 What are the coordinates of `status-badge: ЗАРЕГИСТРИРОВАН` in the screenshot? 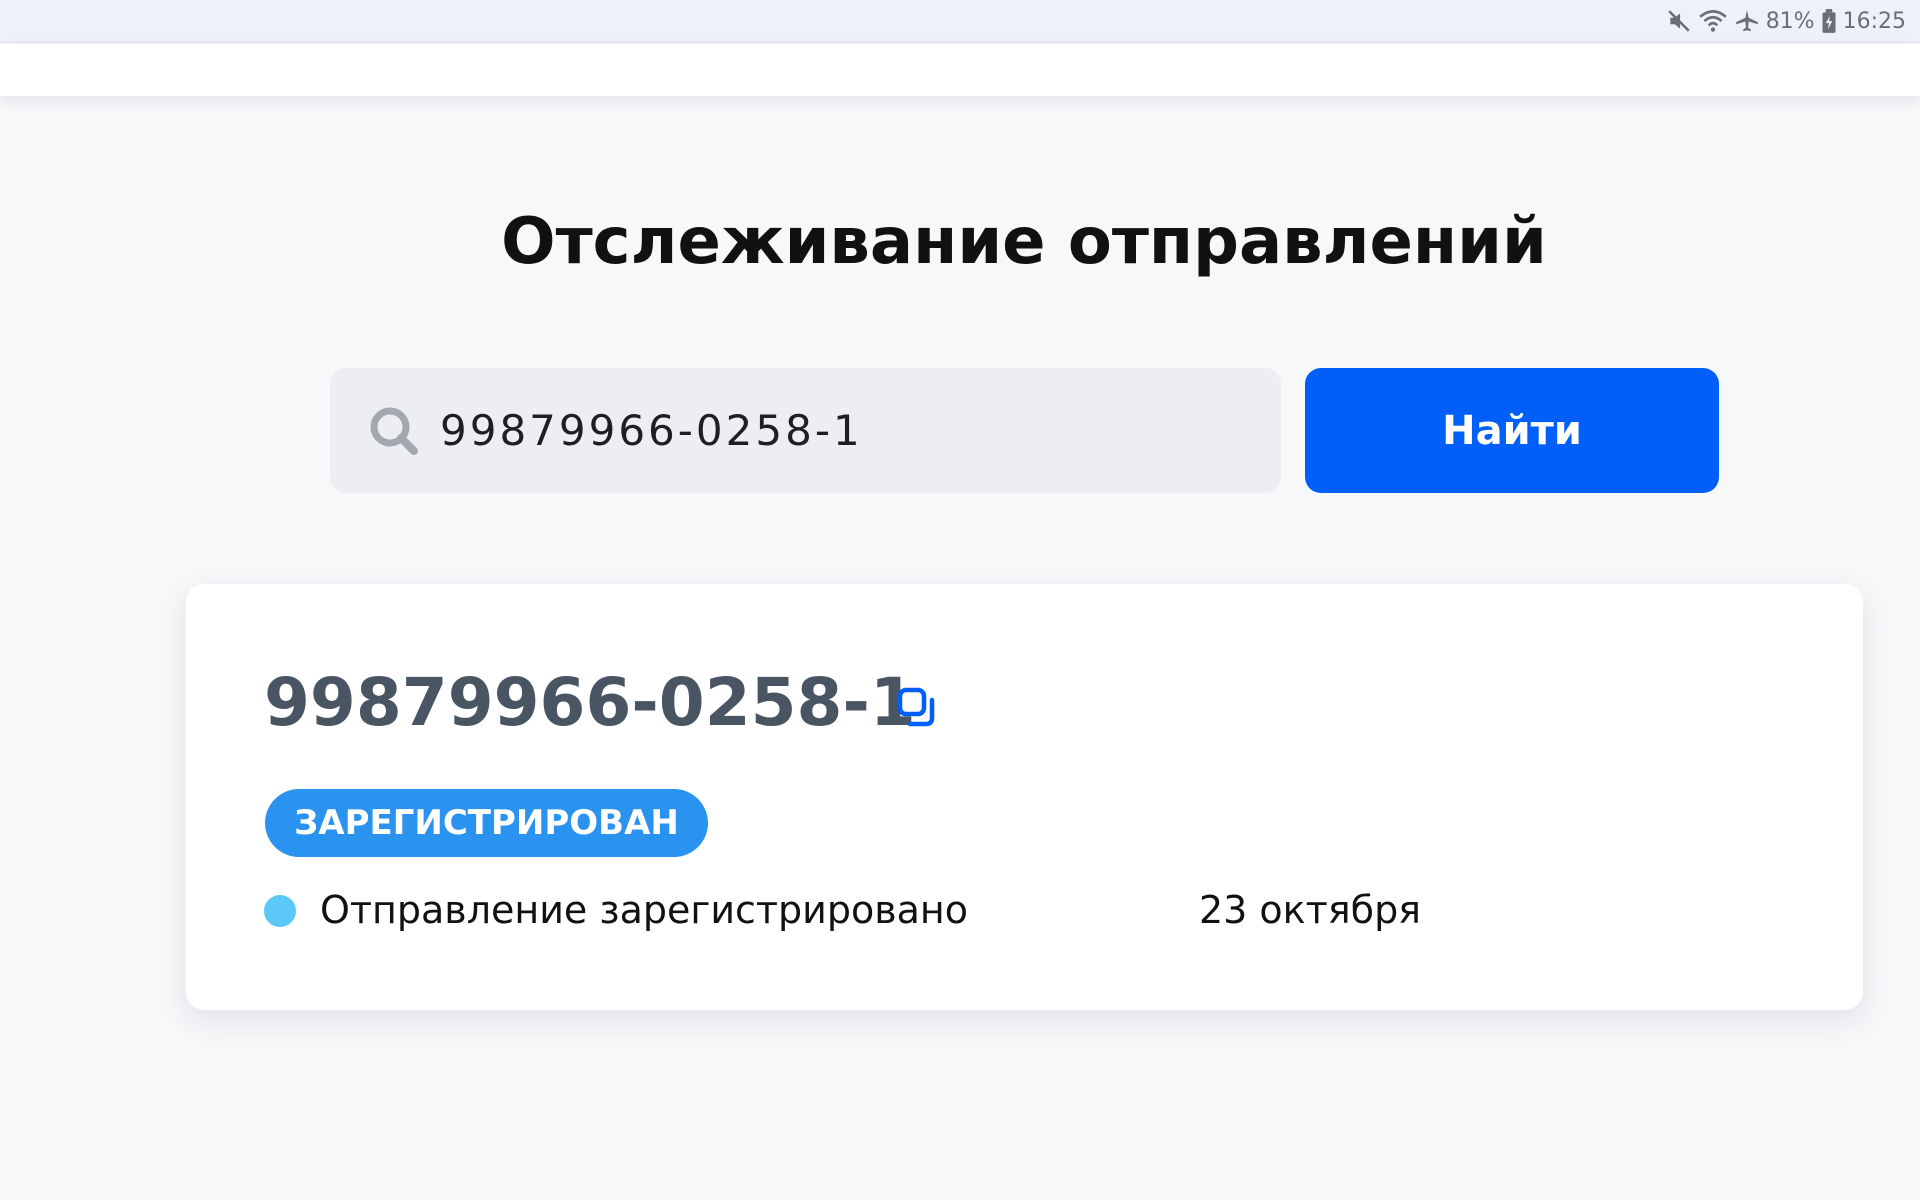 It's located at (486, 823).